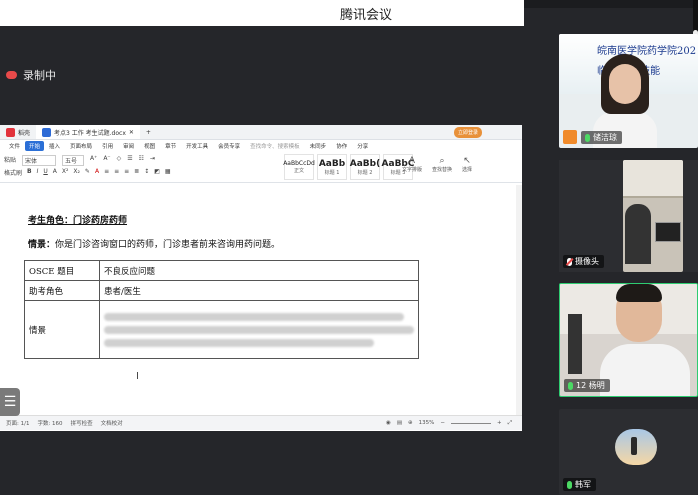 The height and width of the screenshot is (495, 698). I want to click on recording-indicator: 录制中, so click(31, 75).